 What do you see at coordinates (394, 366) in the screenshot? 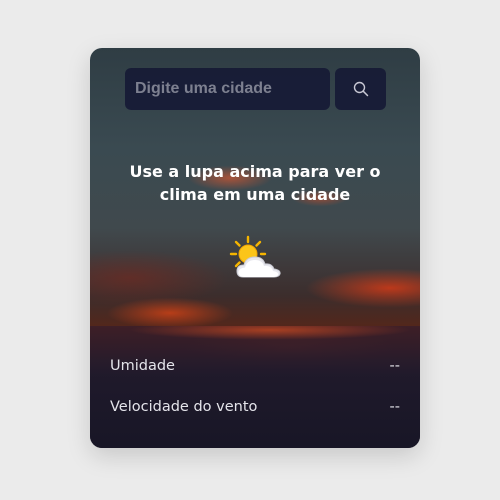
I see `humidity-value: --` at bounding box center [394, 366].